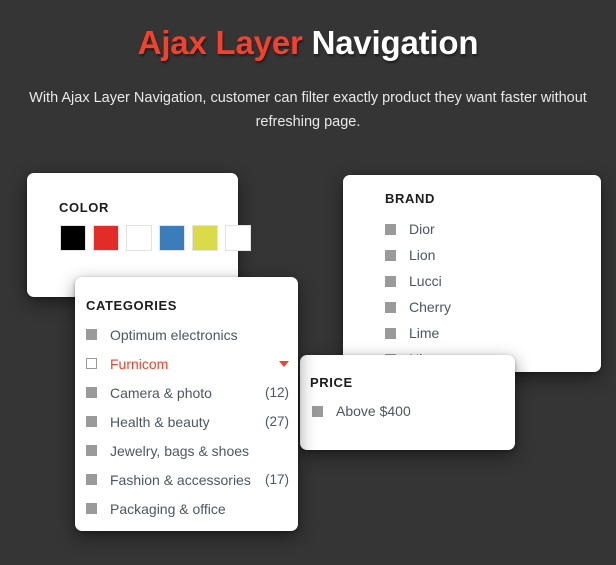  What do you see at coordinates (172, 238) in the screenshot?
I see `color-swatch-blue` at bounding box center [172, 238].